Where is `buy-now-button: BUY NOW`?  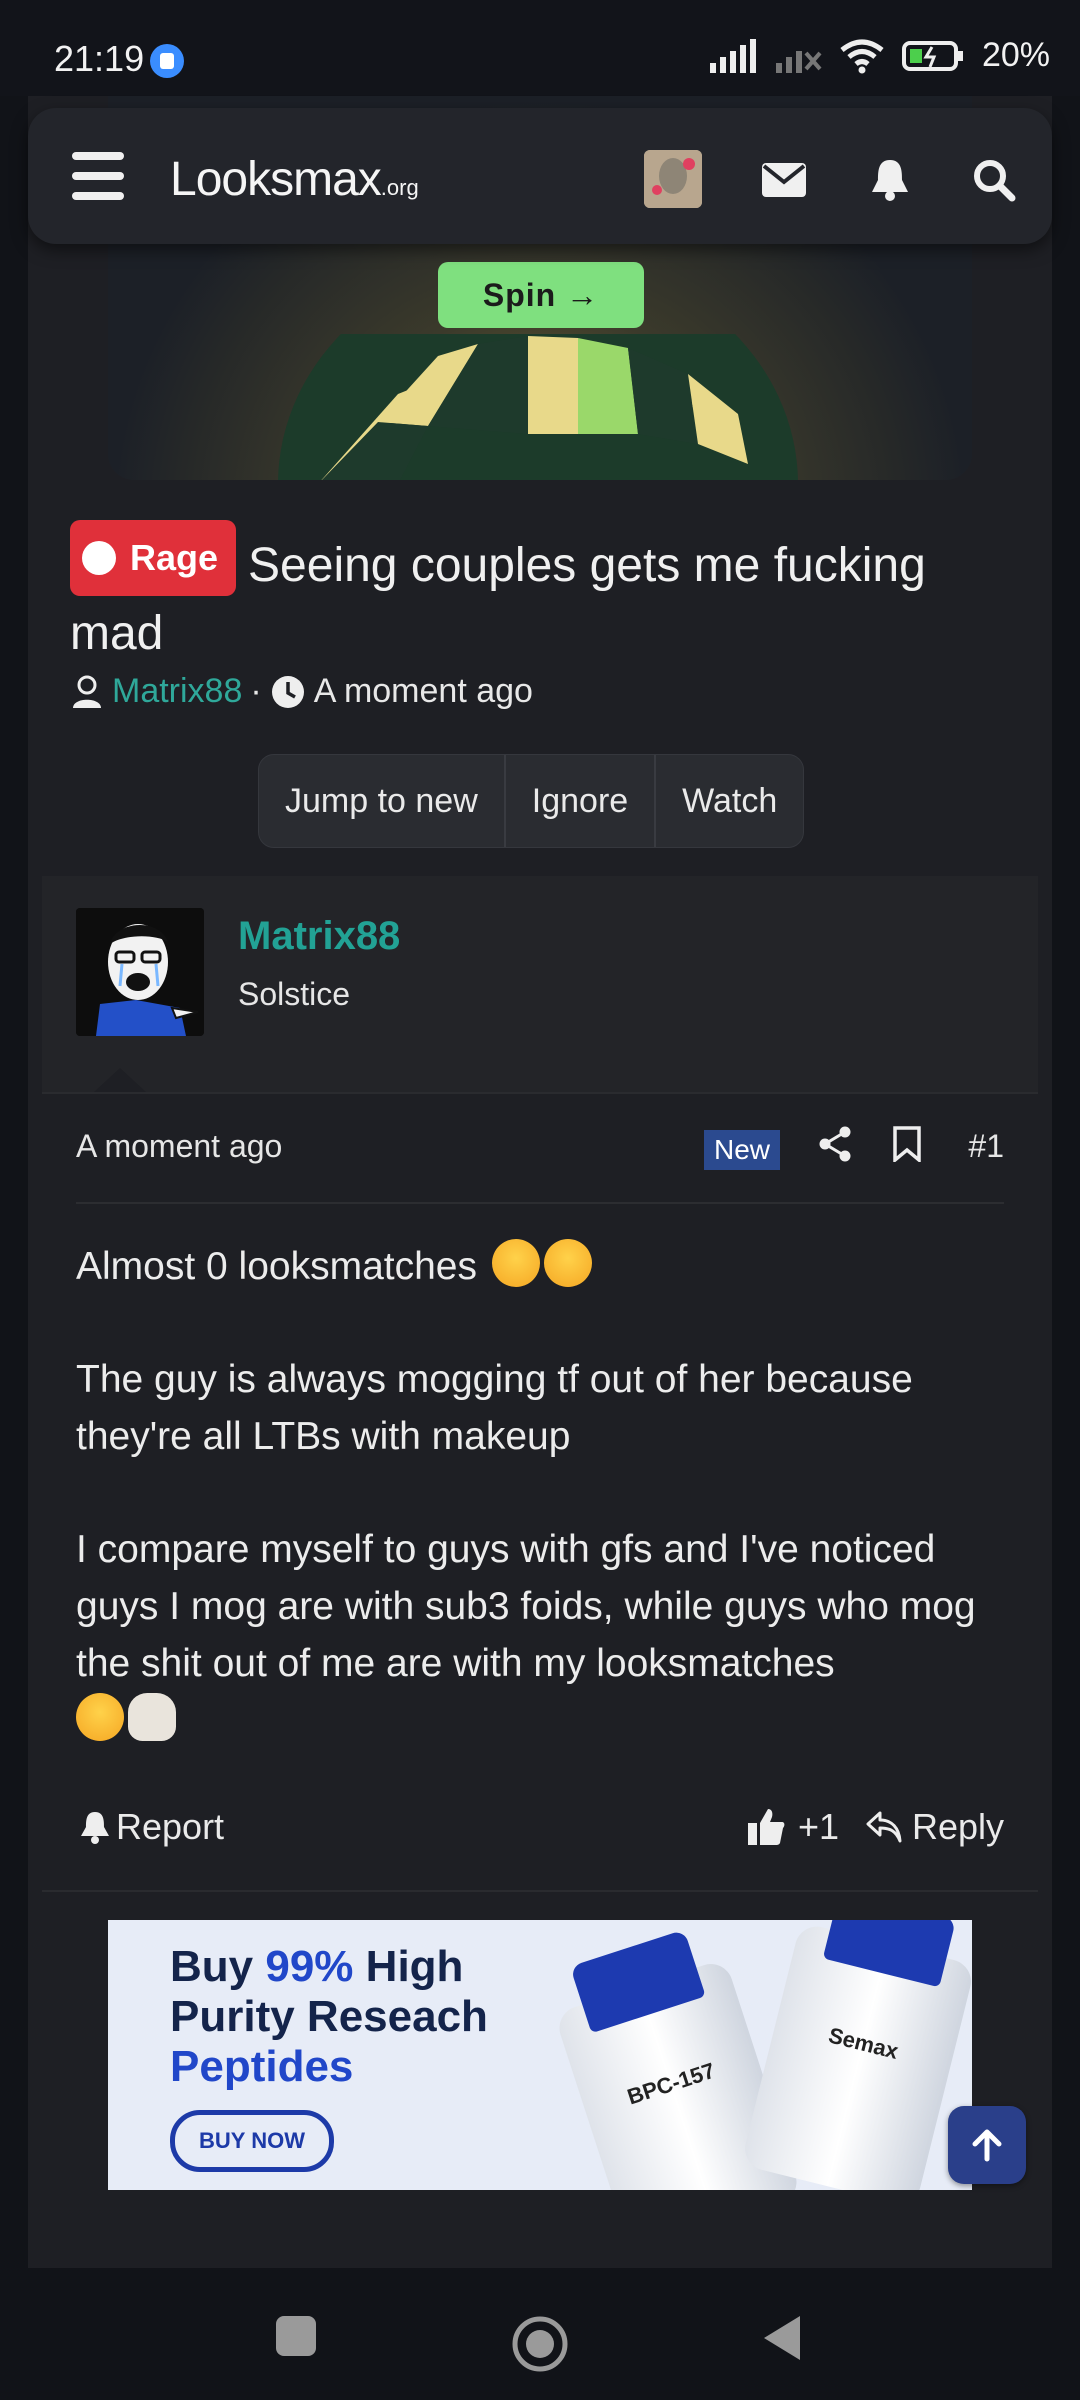
buy-now-button: BUY NOW is located at coordinates (252, 2141).